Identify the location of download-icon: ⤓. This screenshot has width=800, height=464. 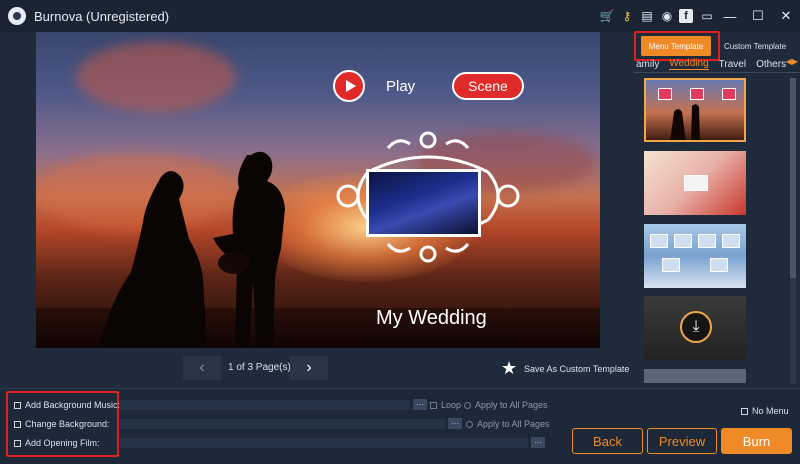
(696, 327).